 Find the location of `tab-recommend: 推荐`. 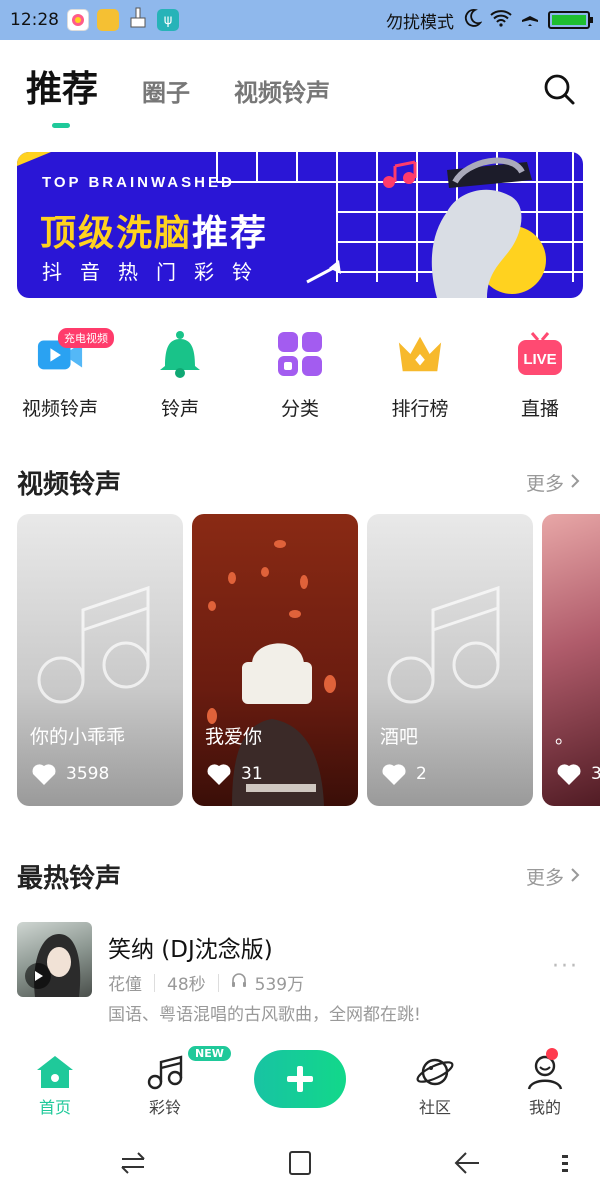

tab-recommend: 推荐 is located at coordinates (62, 94).